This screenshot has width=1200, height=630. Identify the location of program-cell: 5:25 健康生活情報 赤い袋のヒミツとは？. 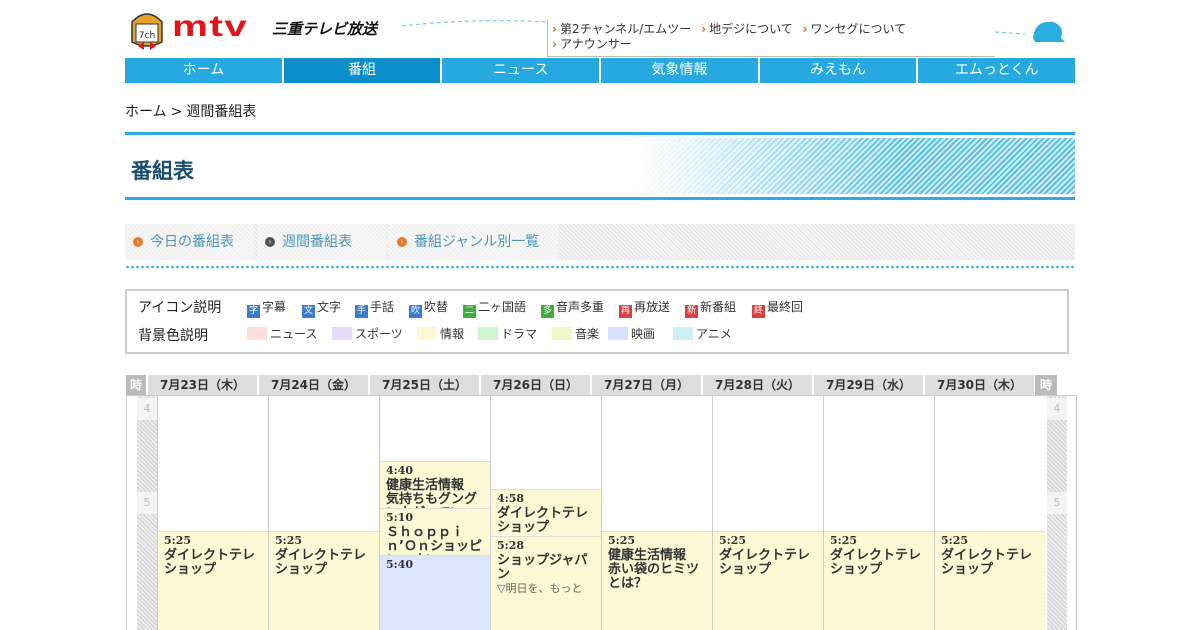
(657, 580).